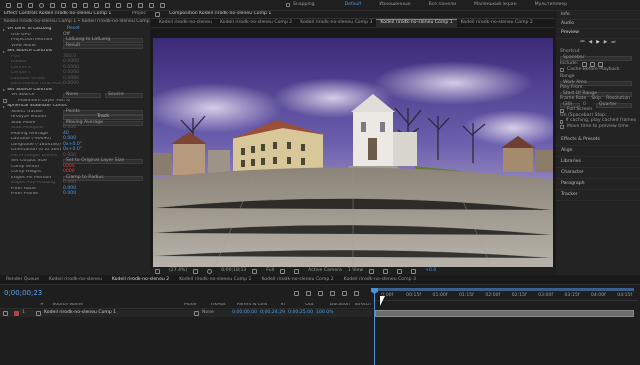 This screenshot has width=640, height=365. I want to click on puppet-tool-icon, so click(162, 5).